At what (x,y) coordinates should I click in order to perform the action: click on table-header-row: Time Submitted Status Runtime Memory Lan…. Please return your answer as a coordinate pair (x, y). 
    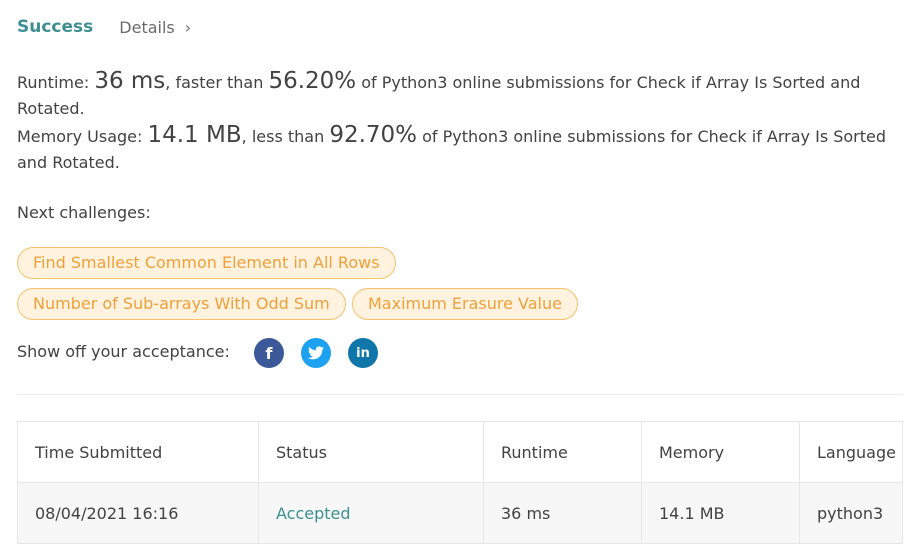
    Looking at the image, I should click on (460, 452).